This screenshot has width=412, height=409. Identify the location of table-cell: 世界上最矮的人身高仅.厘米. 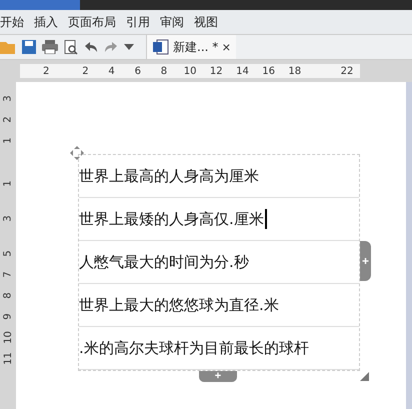
(173, 219).